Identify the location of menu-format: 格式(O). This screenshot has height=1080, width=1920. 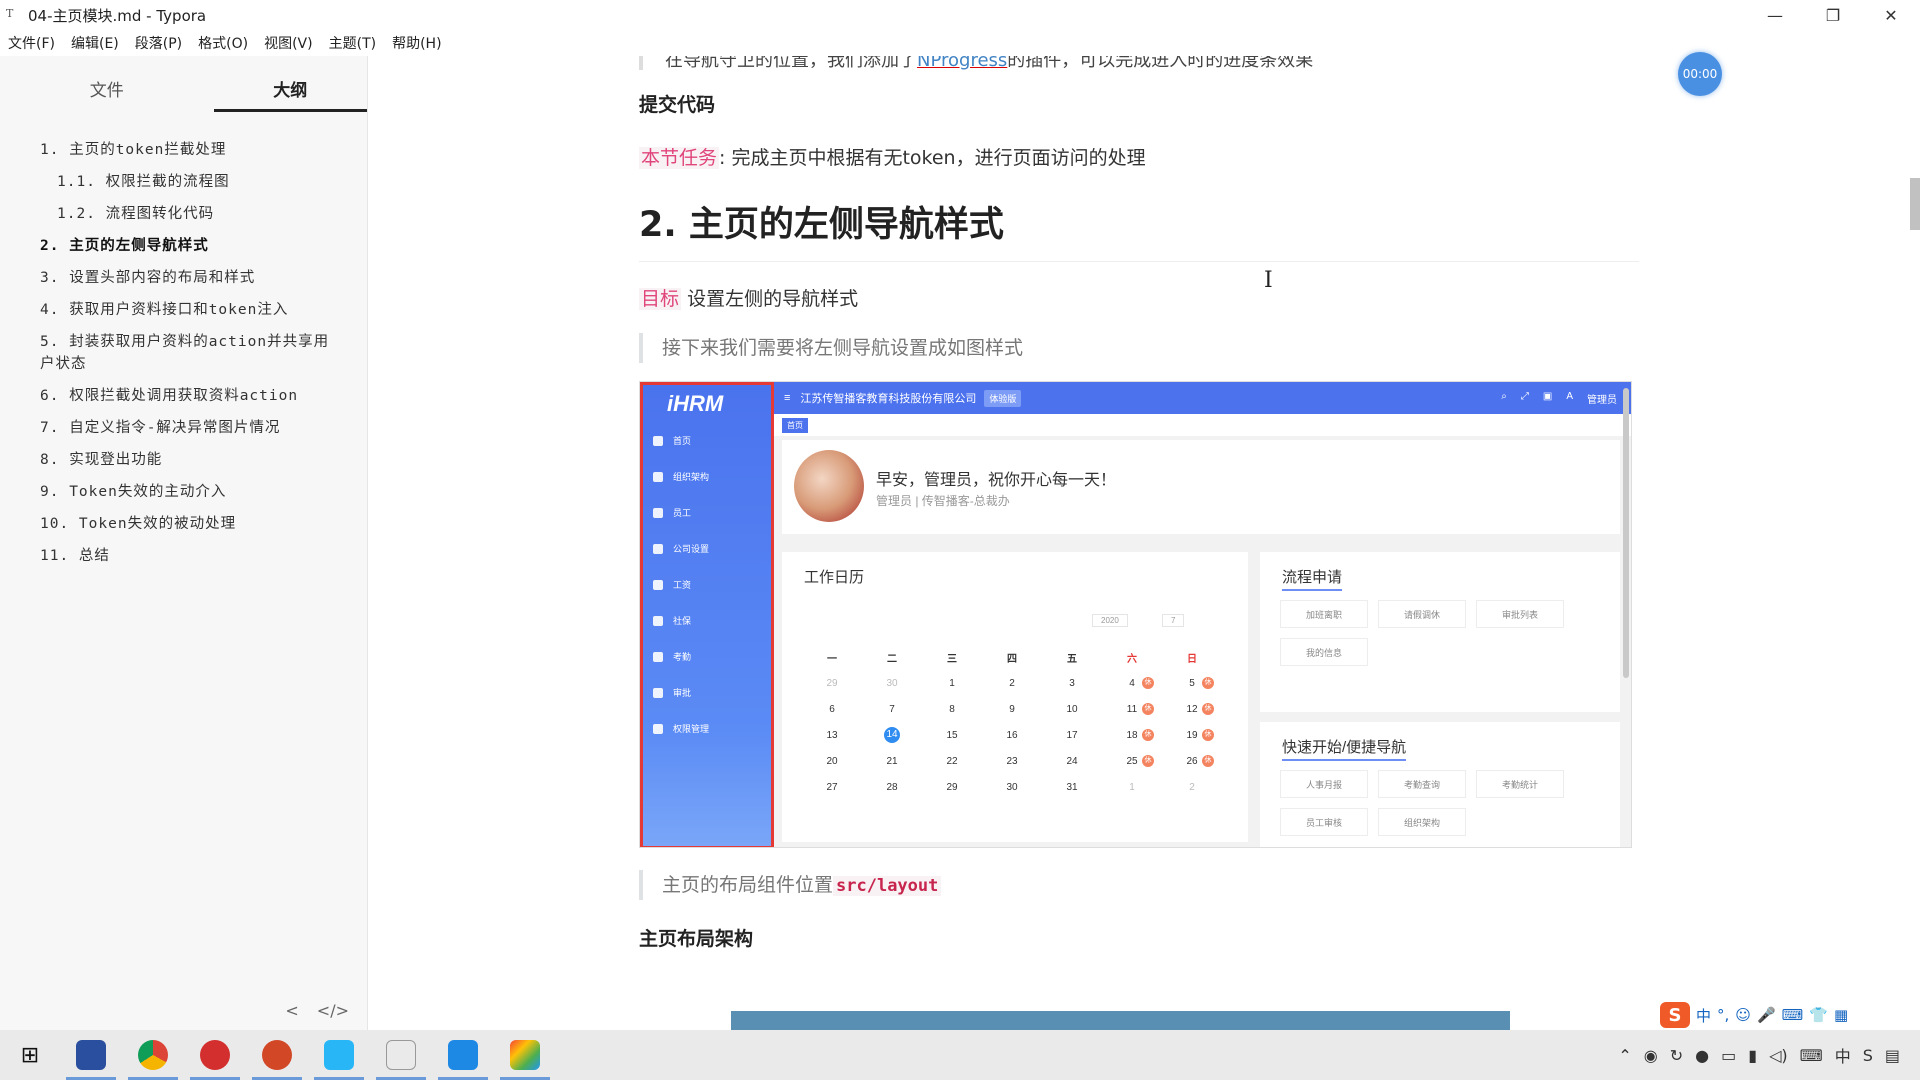
(223, 43).